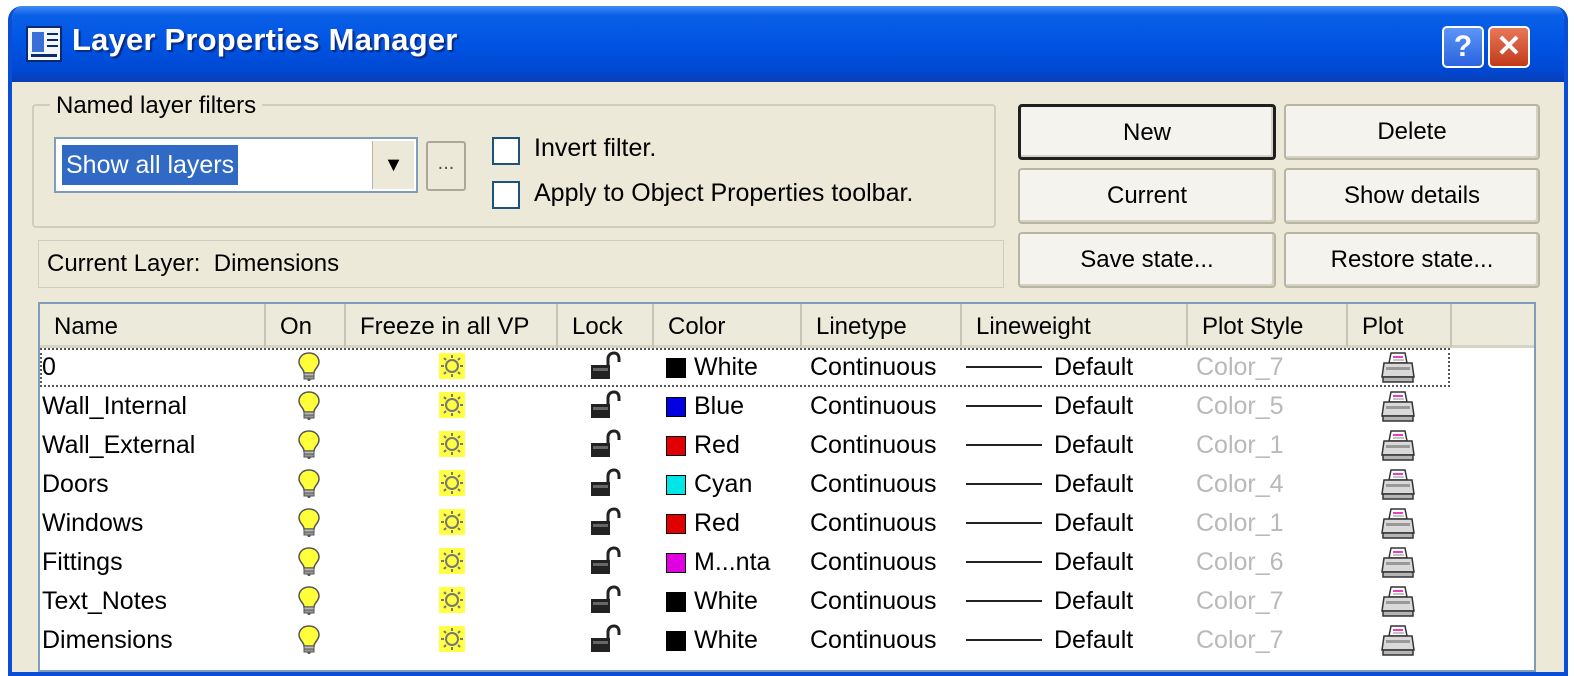  I want to click on layer-color-cell: M...nta, so click(718, 562).